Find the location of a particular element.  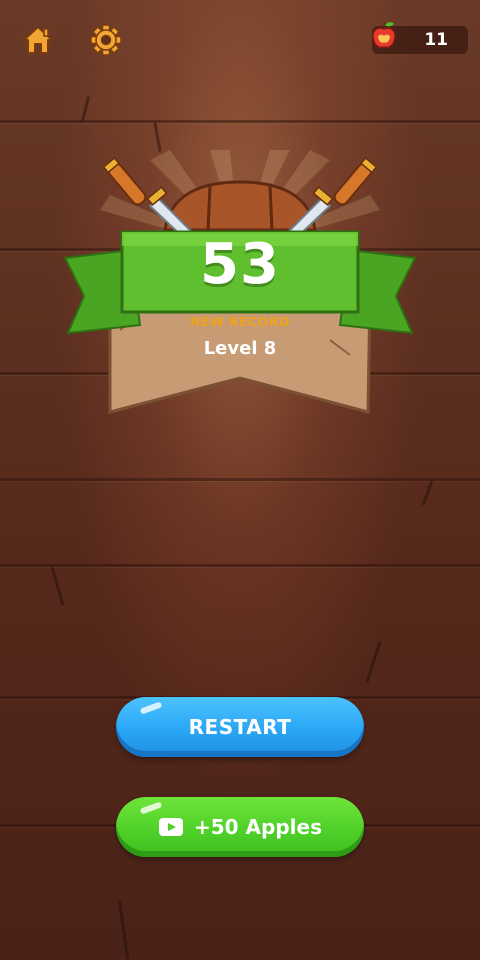

gear-icon is located at coordinates (106, 40).